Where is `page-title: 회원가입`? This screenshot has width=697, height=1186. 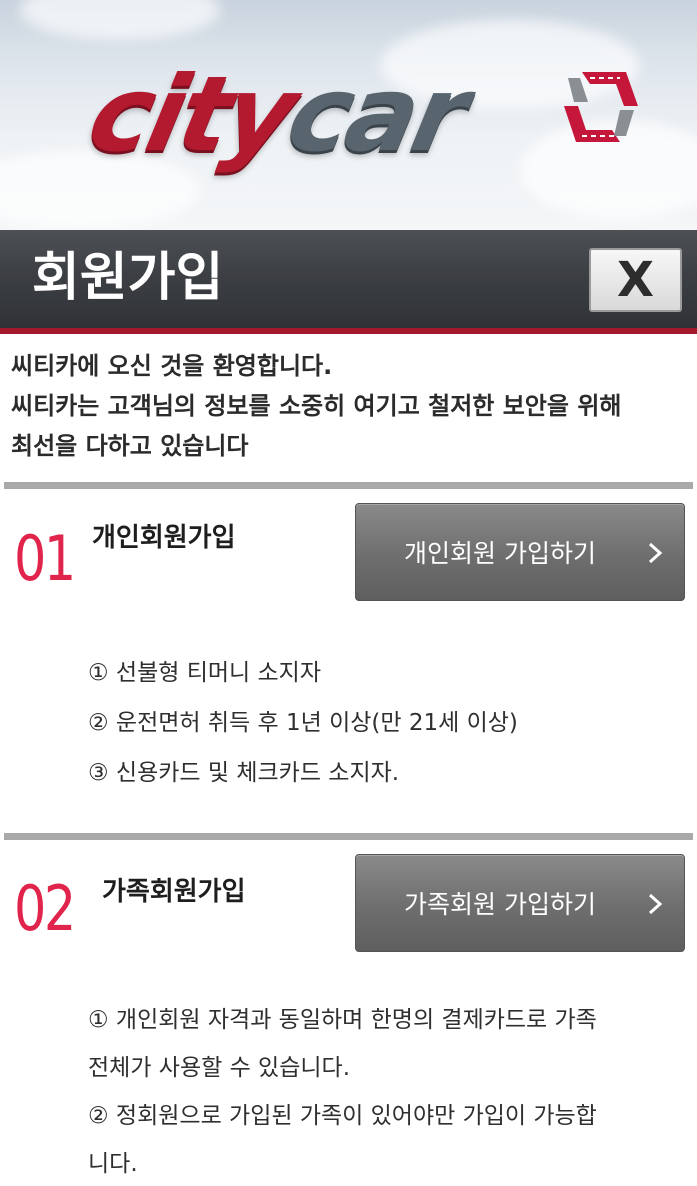 page-title: 회원가입 is located at coordinates (128, 278).